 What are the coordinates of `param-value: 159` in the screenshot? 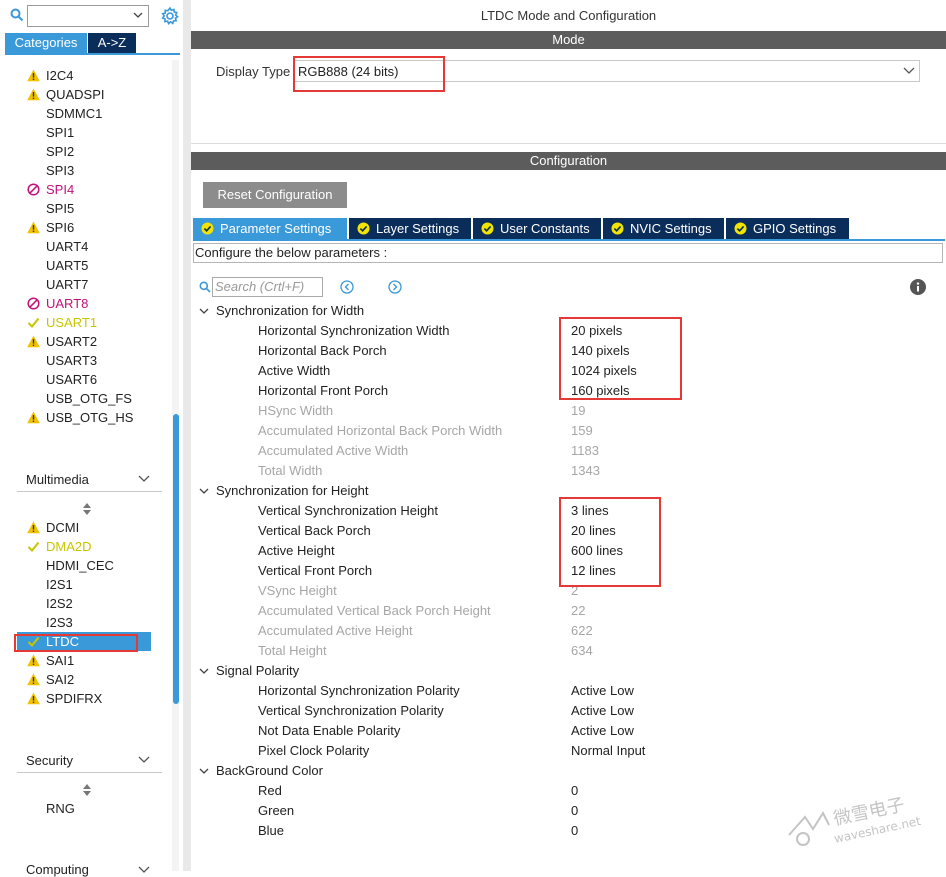 It's located at (582, 430).